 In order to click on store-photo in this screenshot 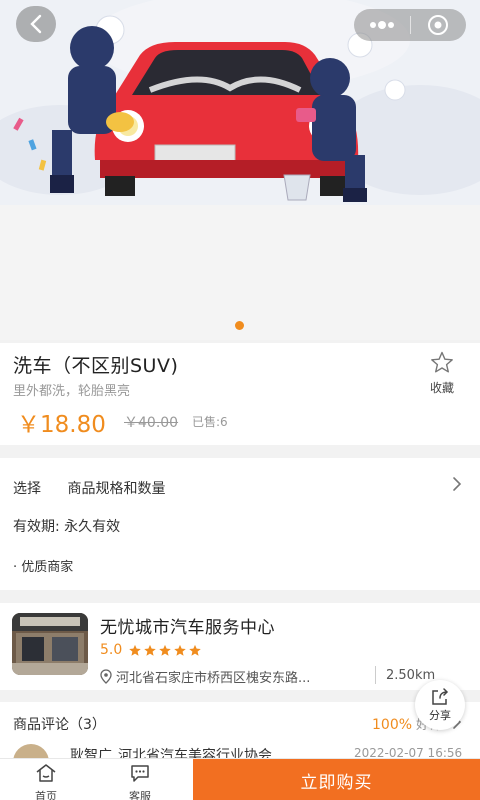, I will do `click(50, 644)`.